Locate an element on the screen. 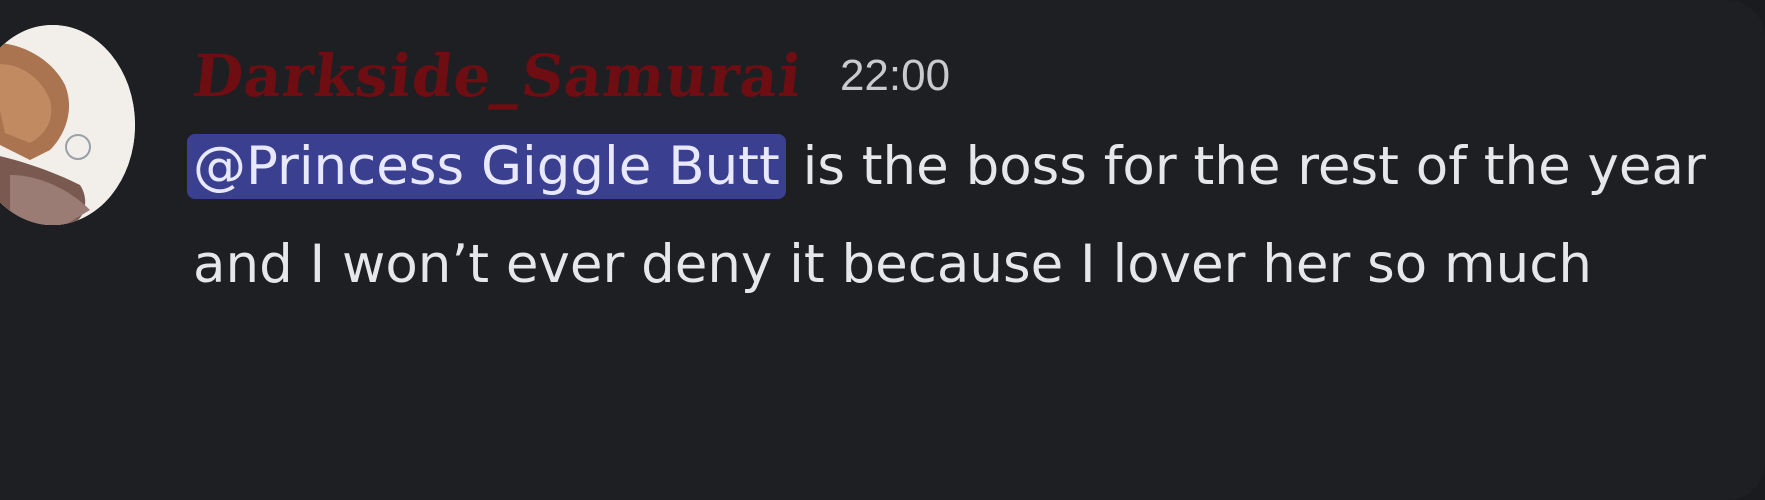 This screenshot has height=500, width=1765. message-header: Darkside_Samurai 22:00 is located at coordinates (570, 76).